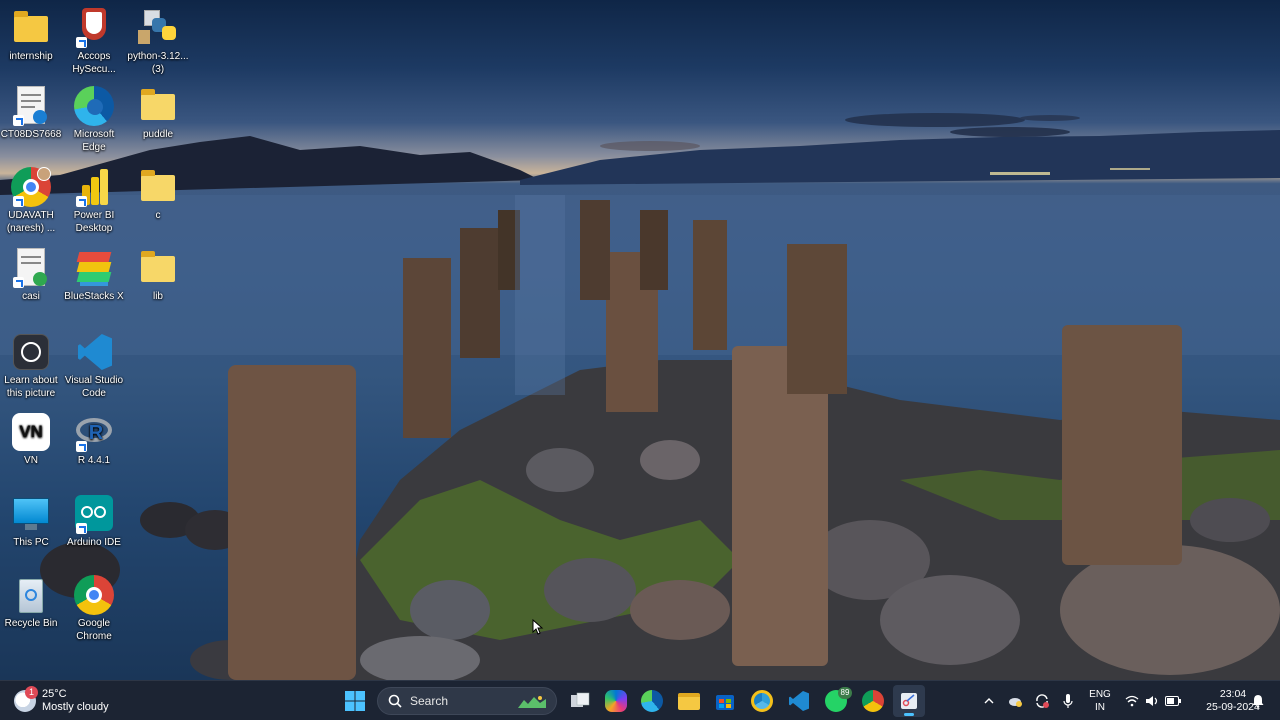 This screenshot has width=1280, height=720. What do you see at coordinates (158, 134) in the screenshot?
I see `desktop-icon-label: puddle` at bounding box center [158, 134].